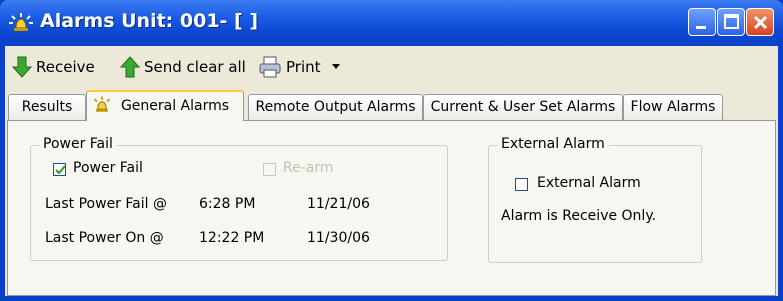 The width and height of the screenshot is (783, 301). I want to click on send-clear-all-button: Send clear all, so click(184, 67).